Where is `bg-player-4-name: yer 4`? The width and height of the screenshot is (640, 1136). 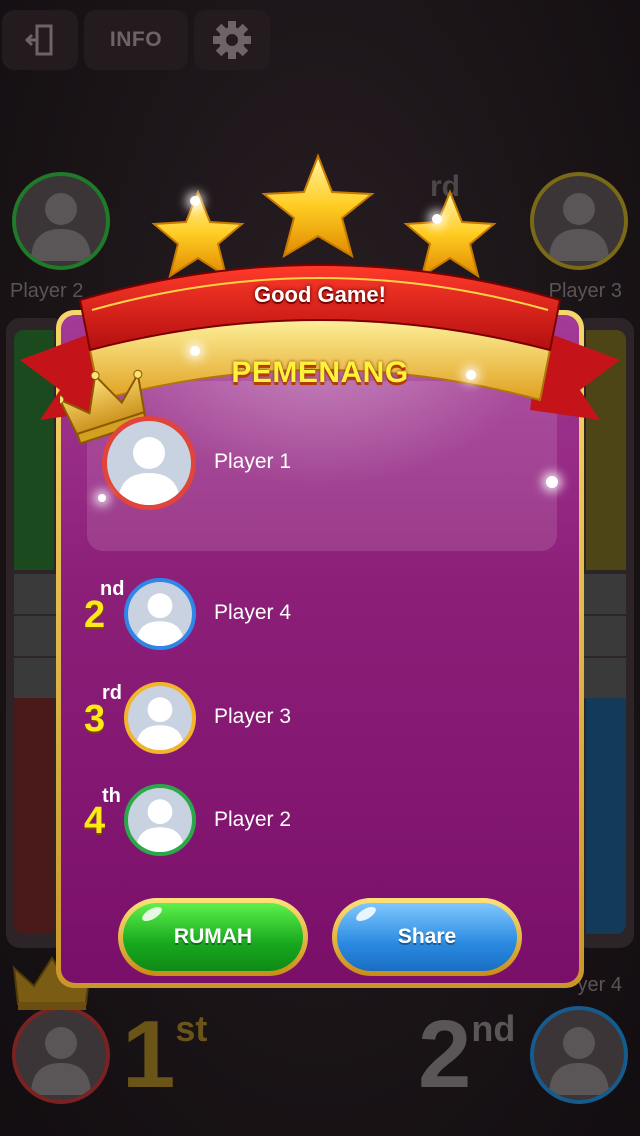
bg-player-4-name: yer 4 is located at coordinates (599, 985).